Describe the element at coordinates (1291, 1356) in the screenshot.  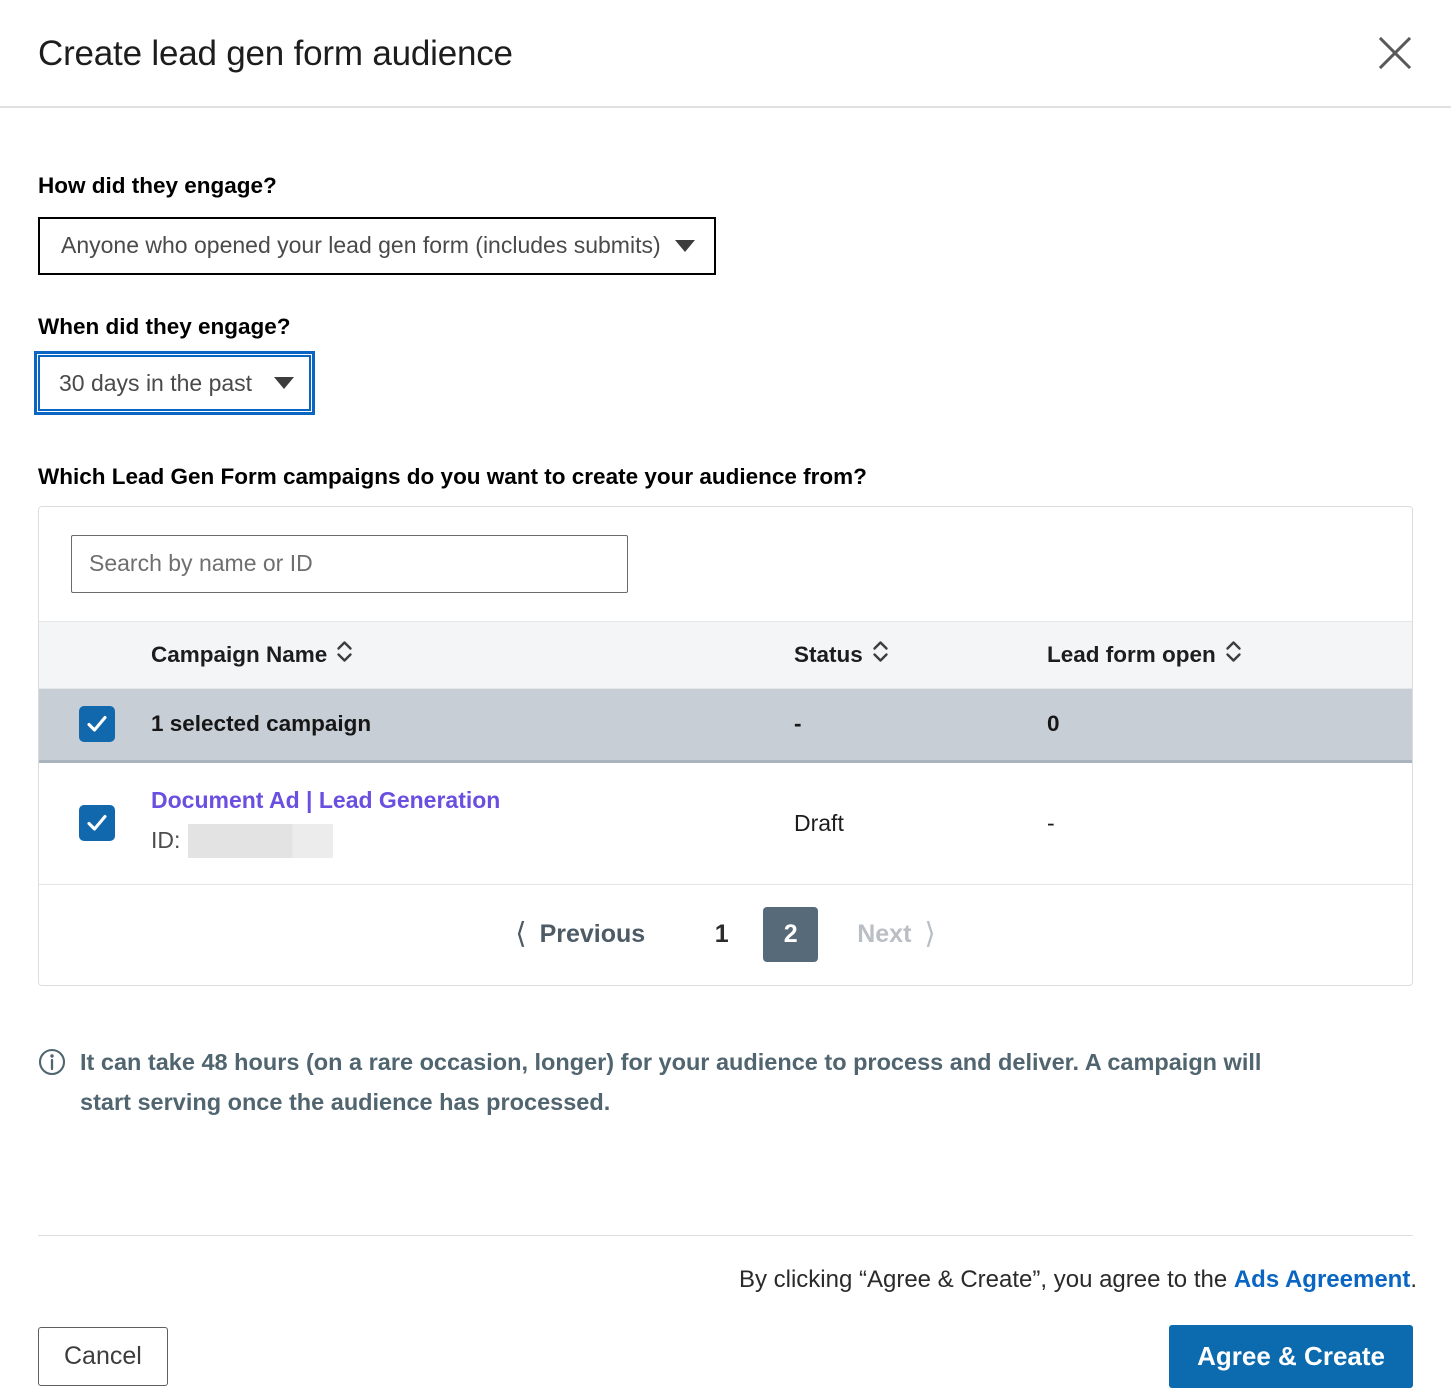
I see `agree-and-create-button: Agree & Create` at that location.